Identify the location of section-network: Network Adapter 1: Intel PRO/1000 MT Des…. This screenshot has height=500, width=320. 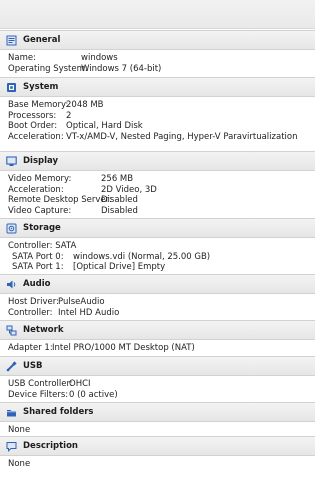
(157, 339).